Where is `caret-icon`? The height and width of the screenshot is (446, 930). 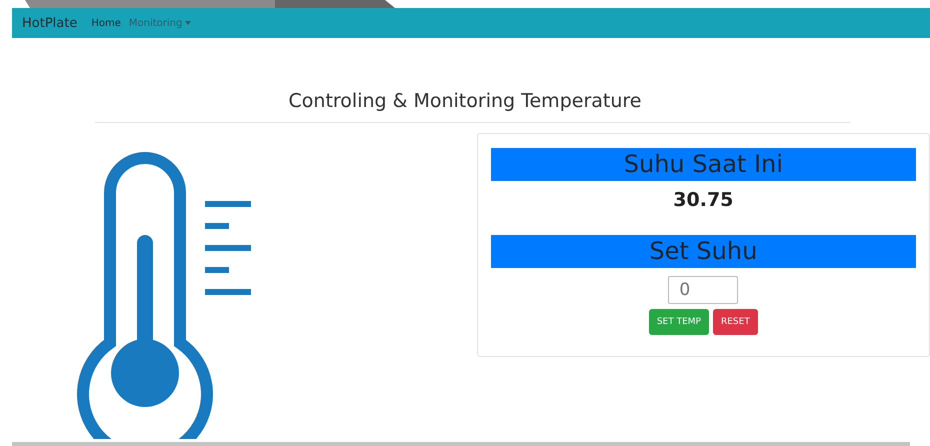
caret-icon is located at coordinates (188, 23).